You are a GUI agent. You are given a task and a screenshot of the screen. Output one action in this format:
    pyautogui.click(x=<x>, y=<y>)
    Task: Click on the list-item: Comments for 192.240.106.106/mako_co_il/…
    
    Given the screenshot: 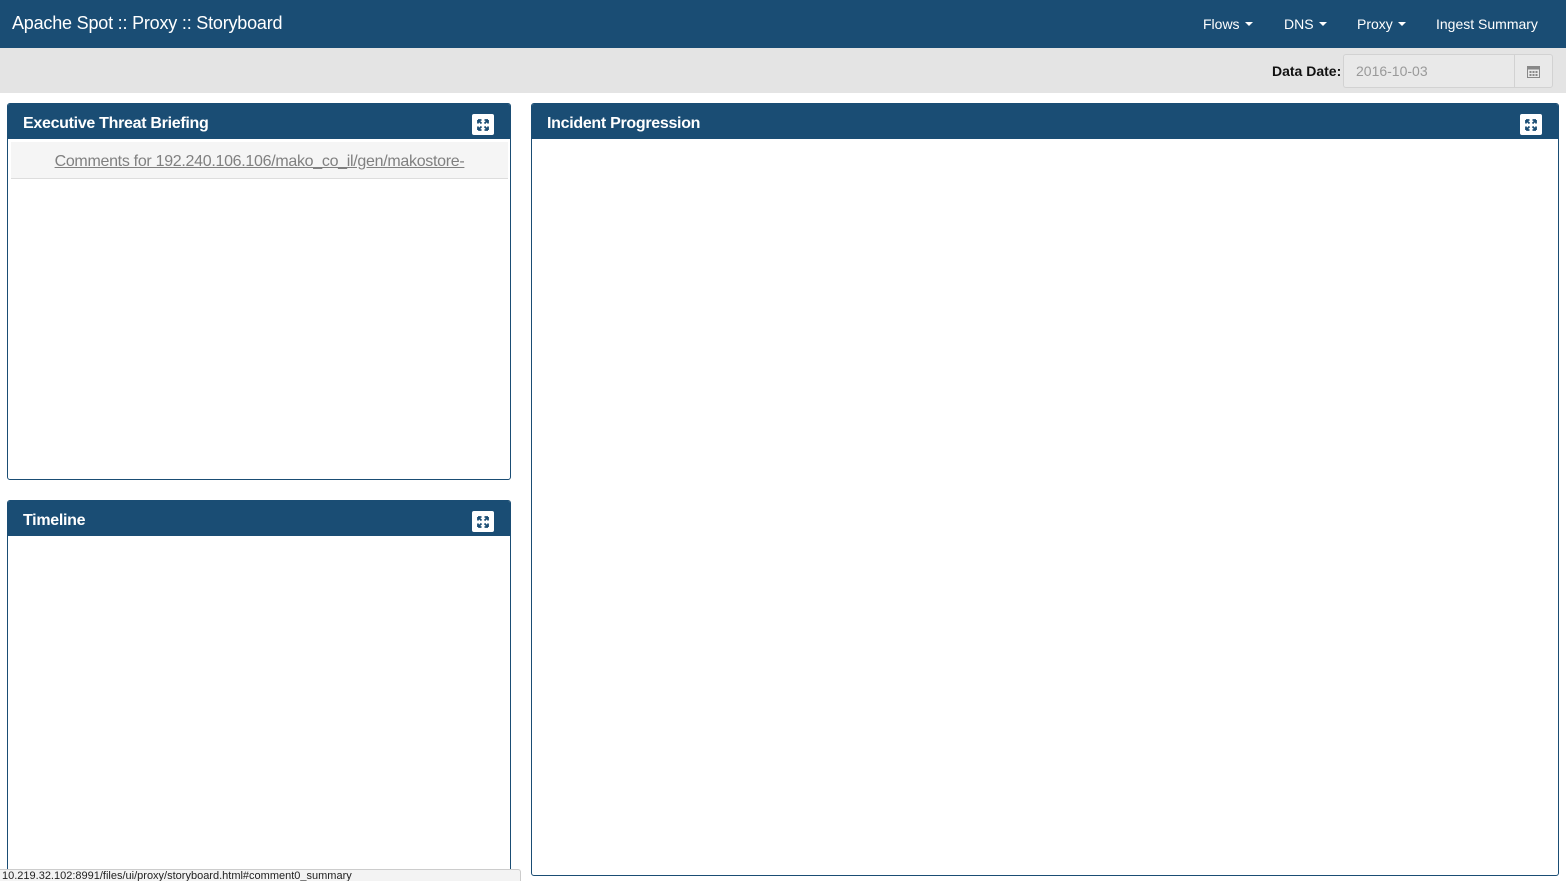 What is the action you would take?
    pyautogui.click(x=259, y=160)
    